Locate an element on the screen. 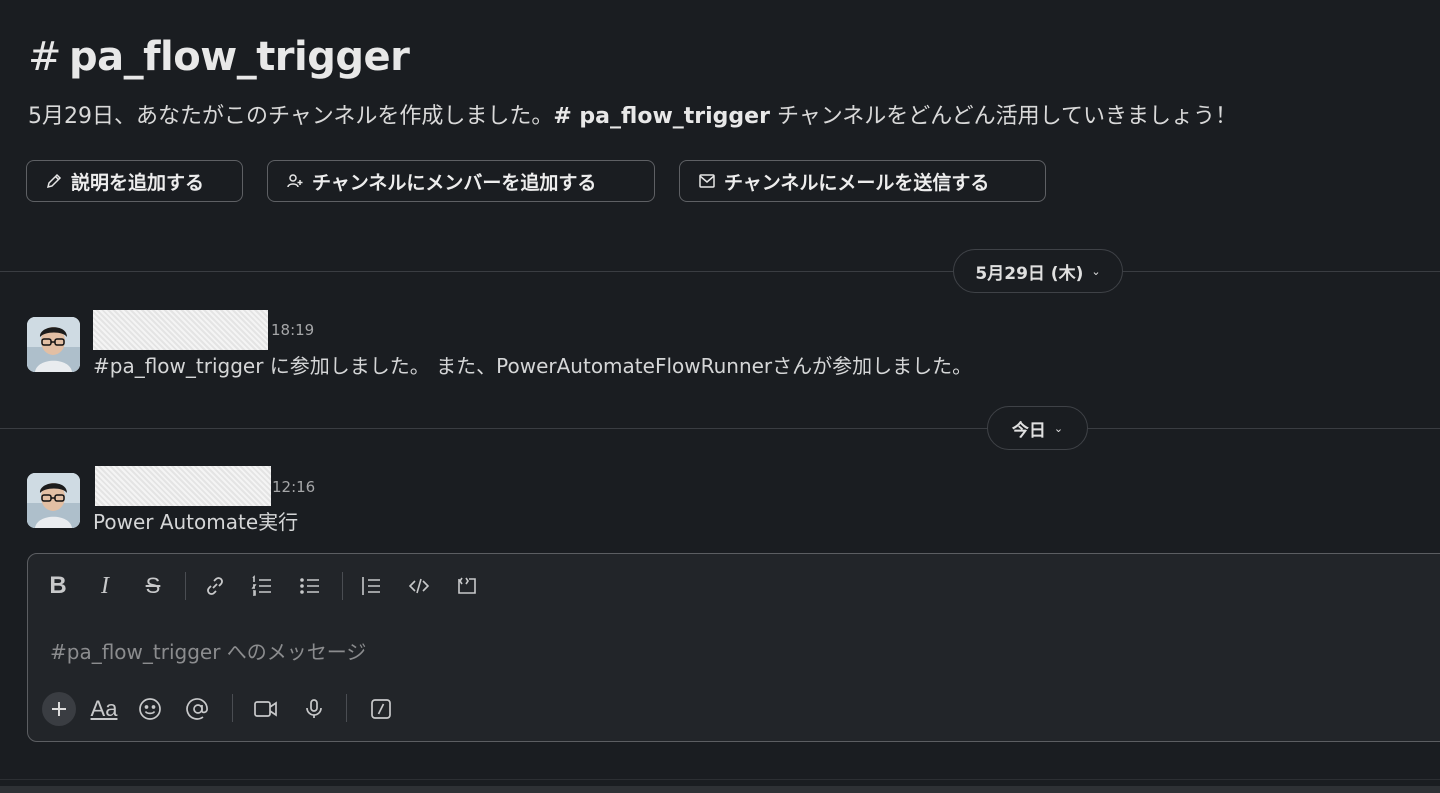 This screenshot has height=793, width=1440. message-text: Power Automate実行 is located at coordinates (196, 522).